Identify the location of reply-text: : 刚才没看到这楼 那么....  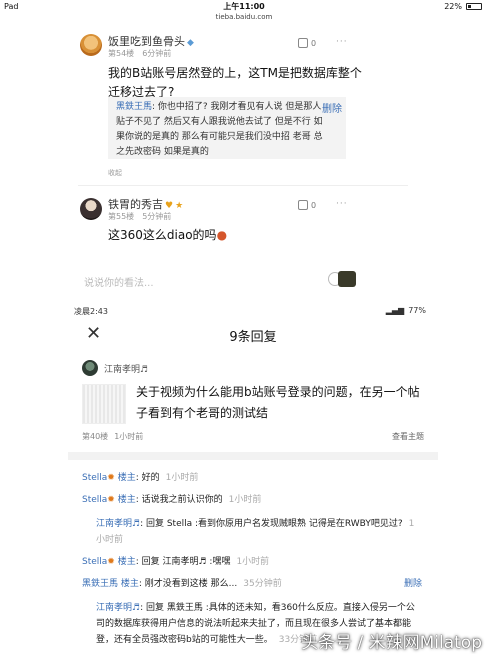
(188, 584).